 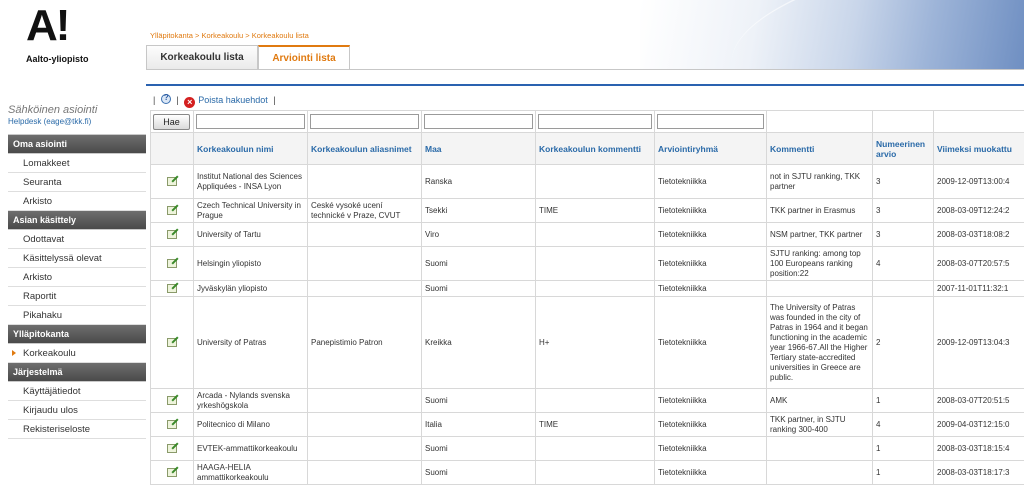 What do you see at coordinates (304, 57) in the screenshot?
I see `tab-arviointi-lista: Arviointi lista` at bounding box center [304, 57].